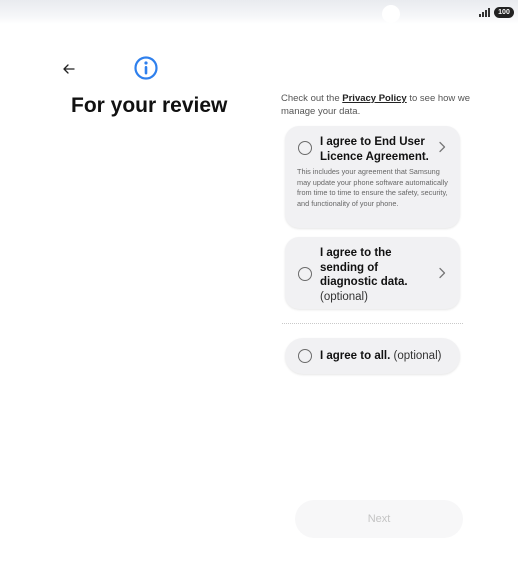 Image resolution: width=518 pixels, height=574 pixels. I want to click on section-divider, so click(372, 323).